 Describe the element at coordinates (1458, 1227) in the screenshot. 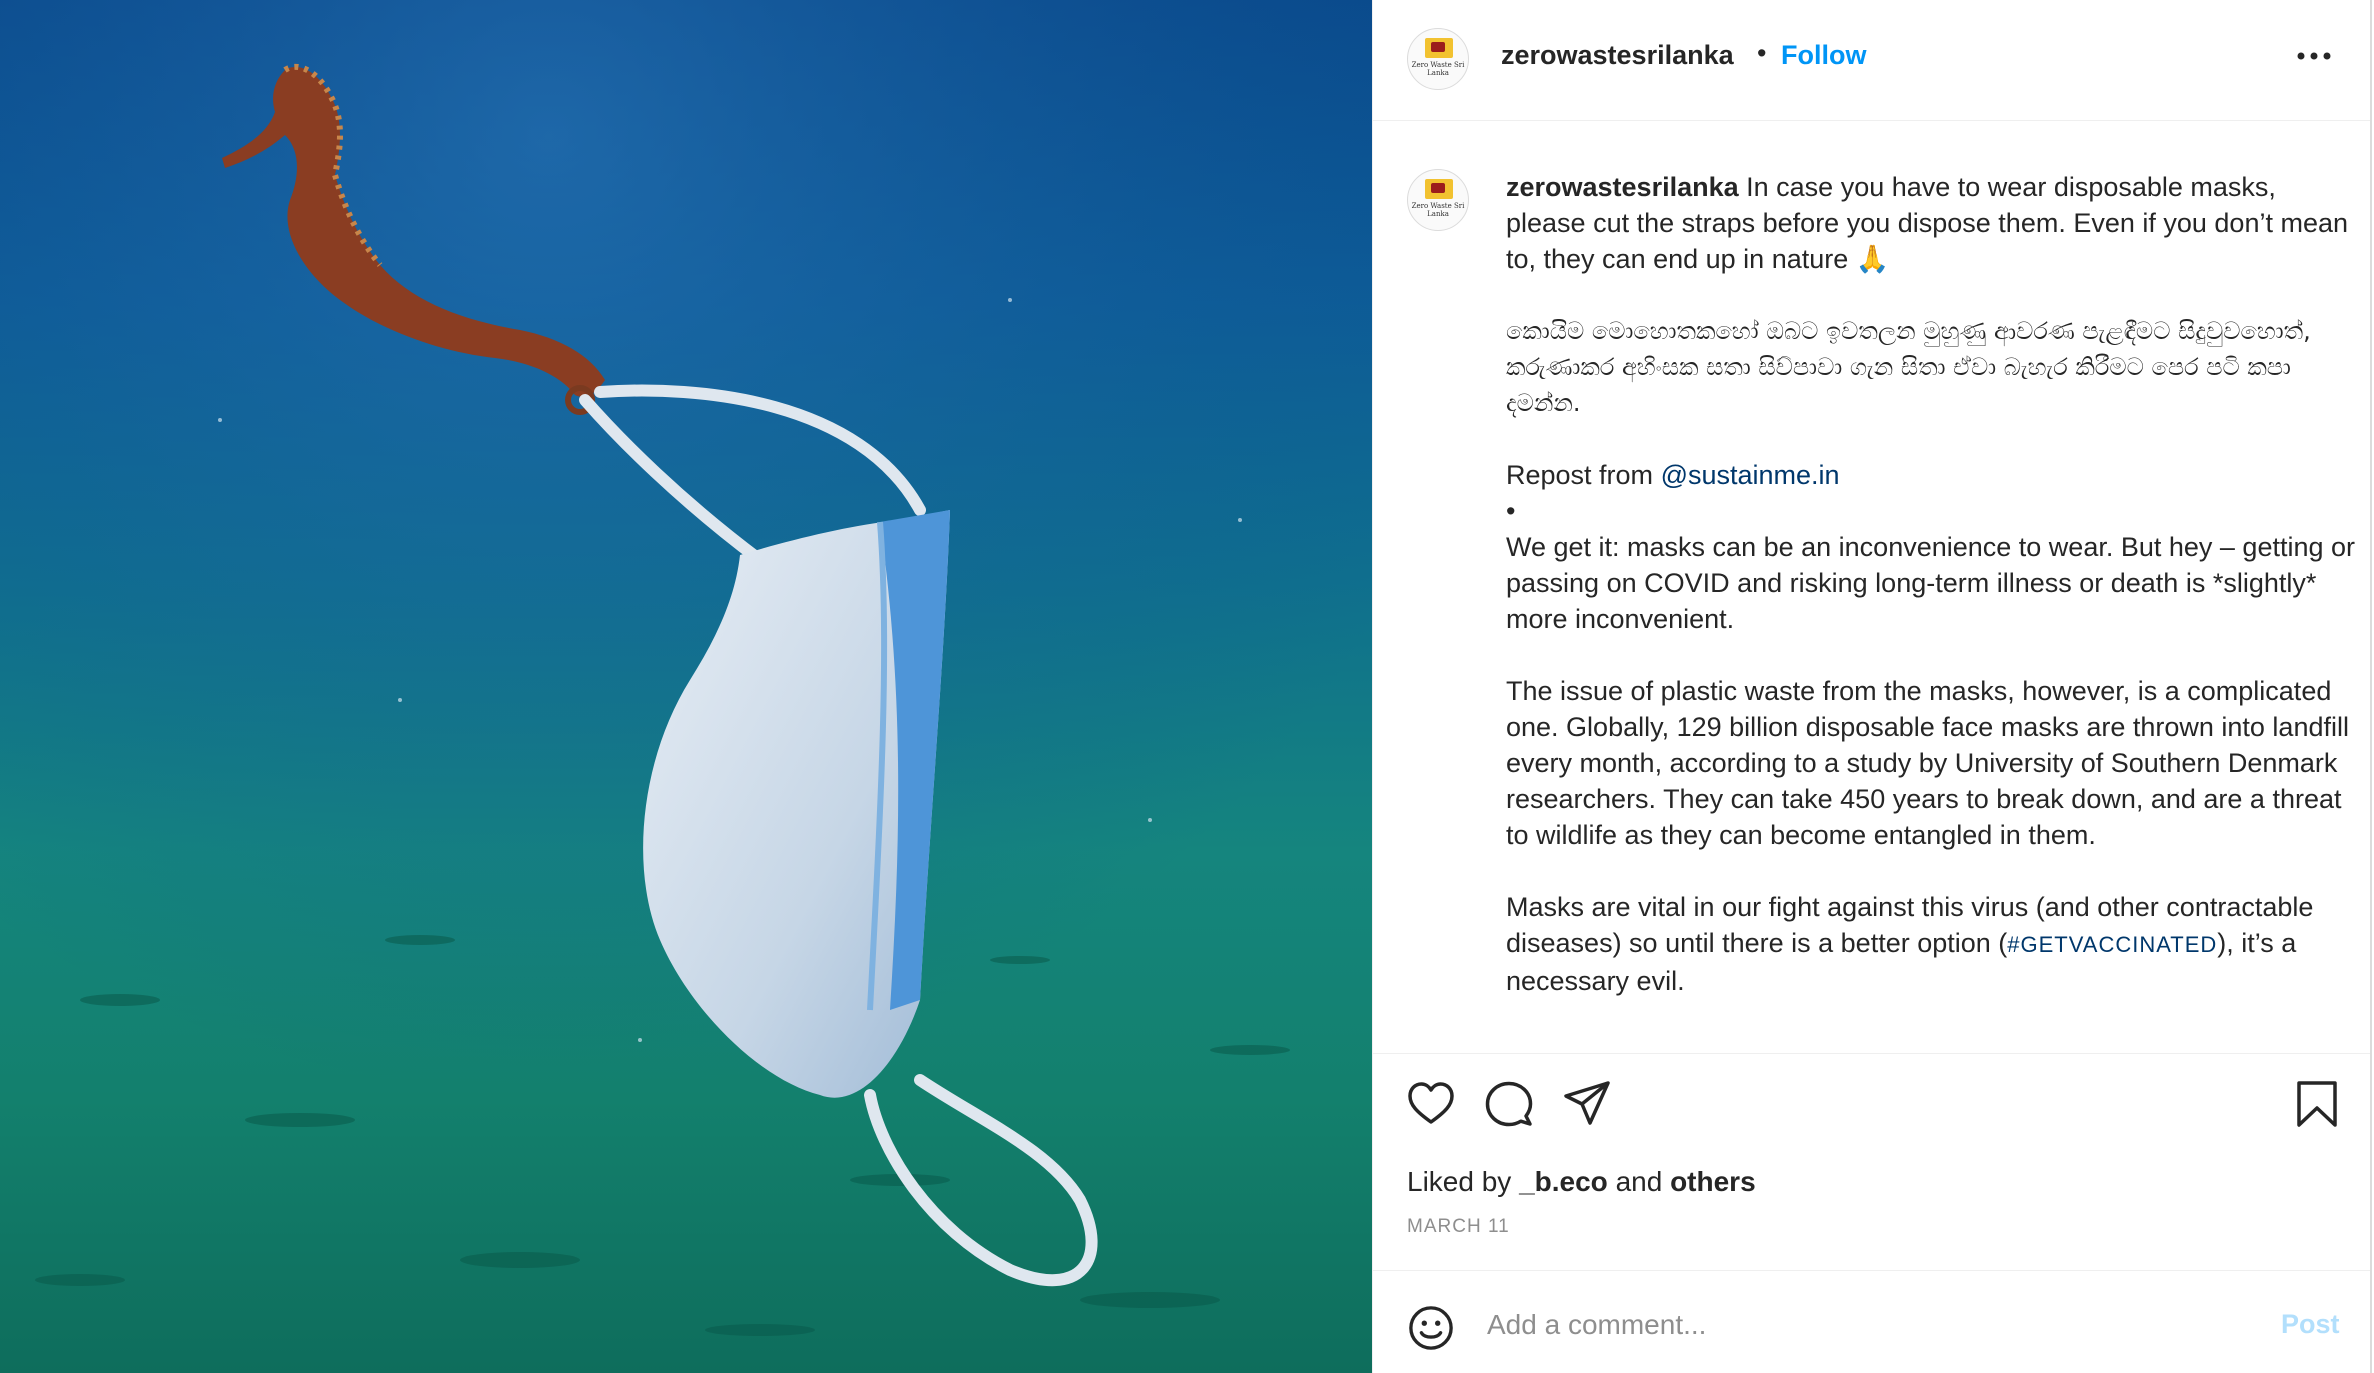

I see `post-date: MARCH 11` at that location.